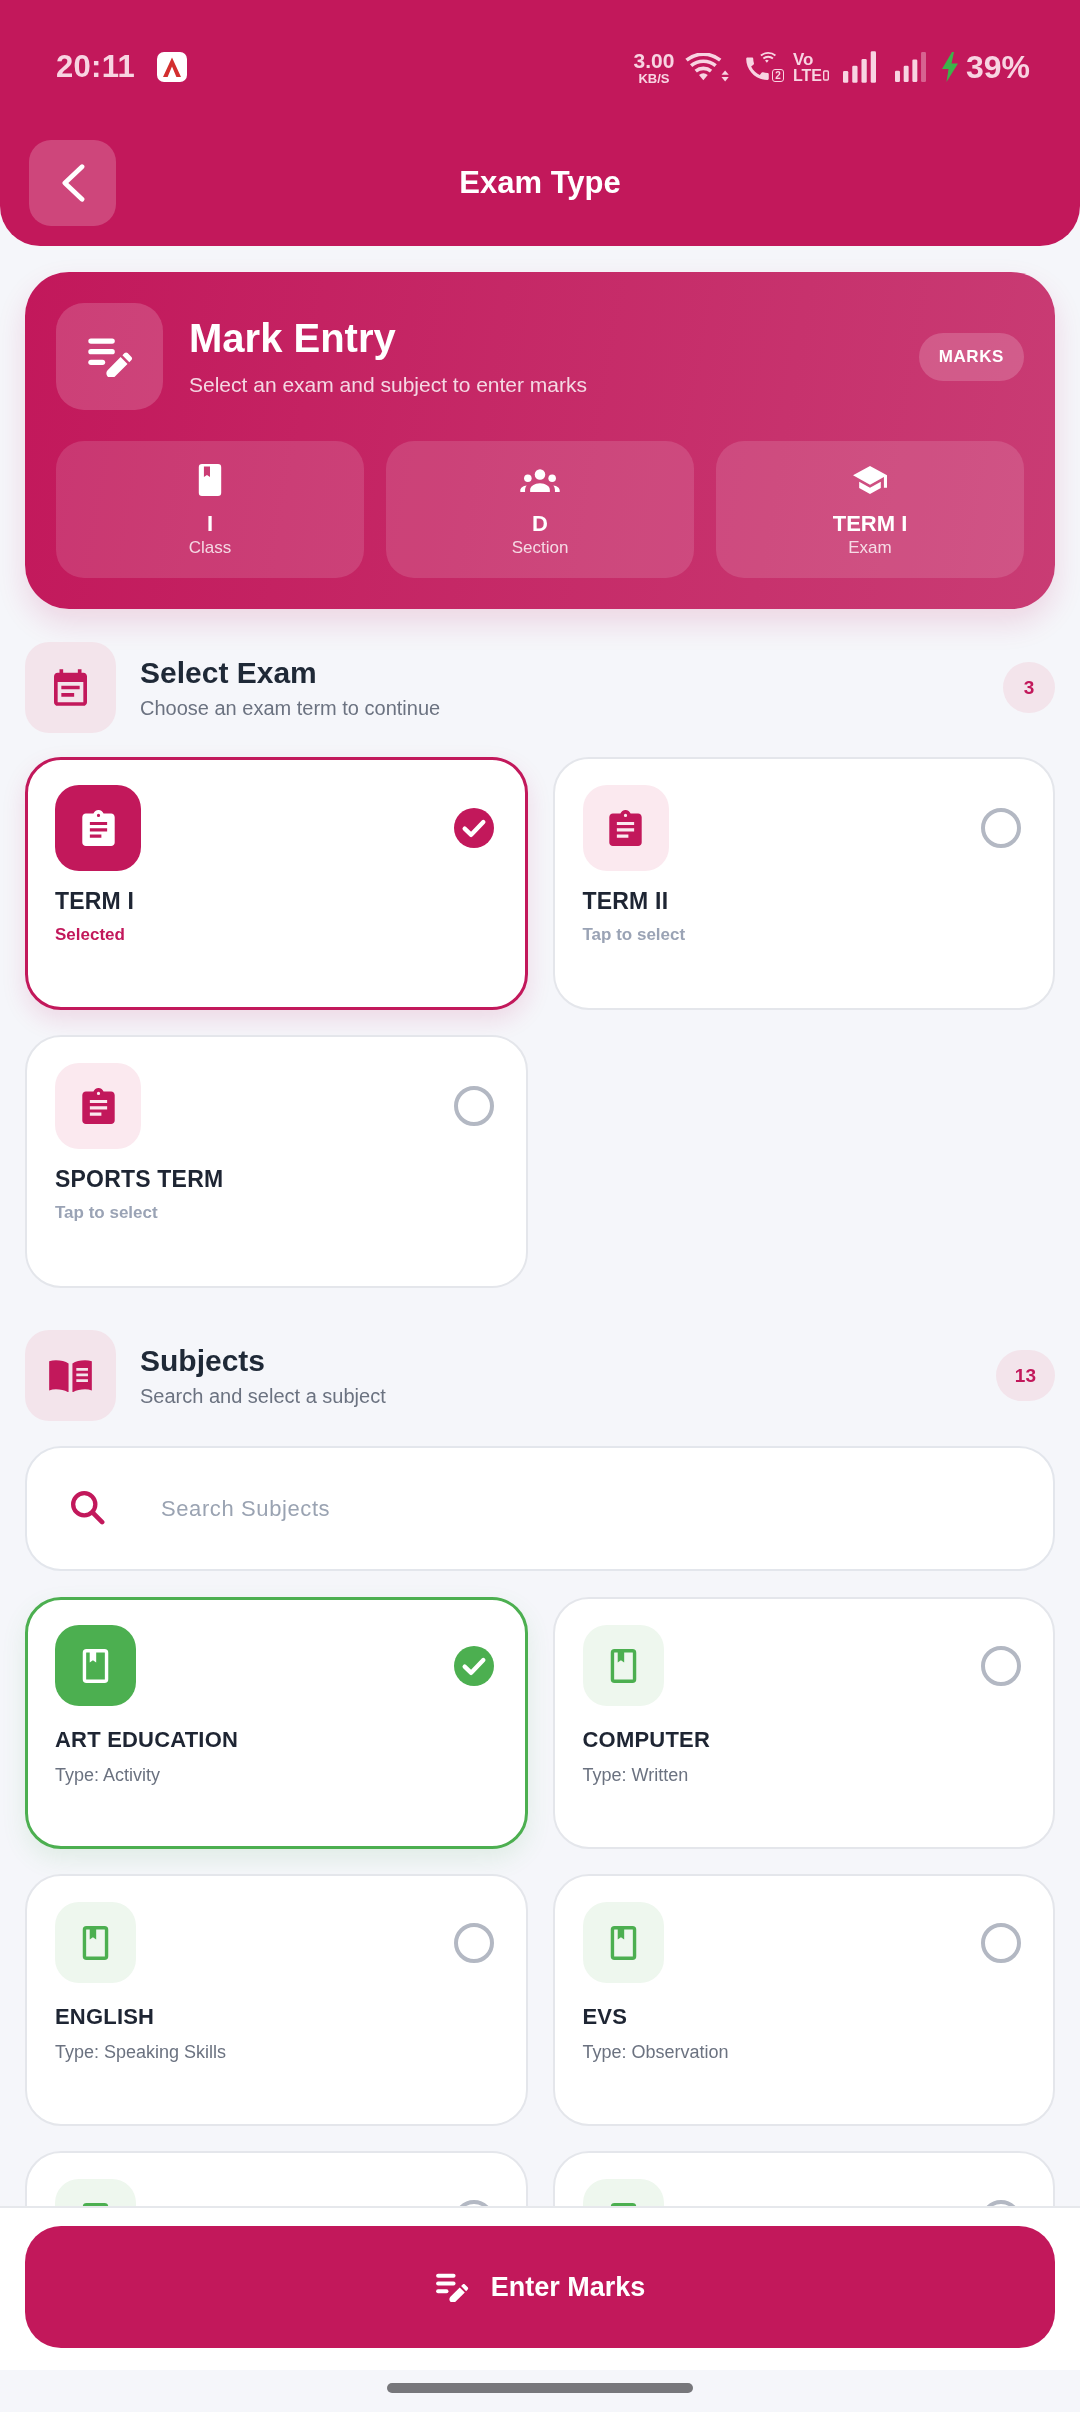 This screenshot has height=2412, width=1080. I want to click on wifi-icon, so click(707, 67).